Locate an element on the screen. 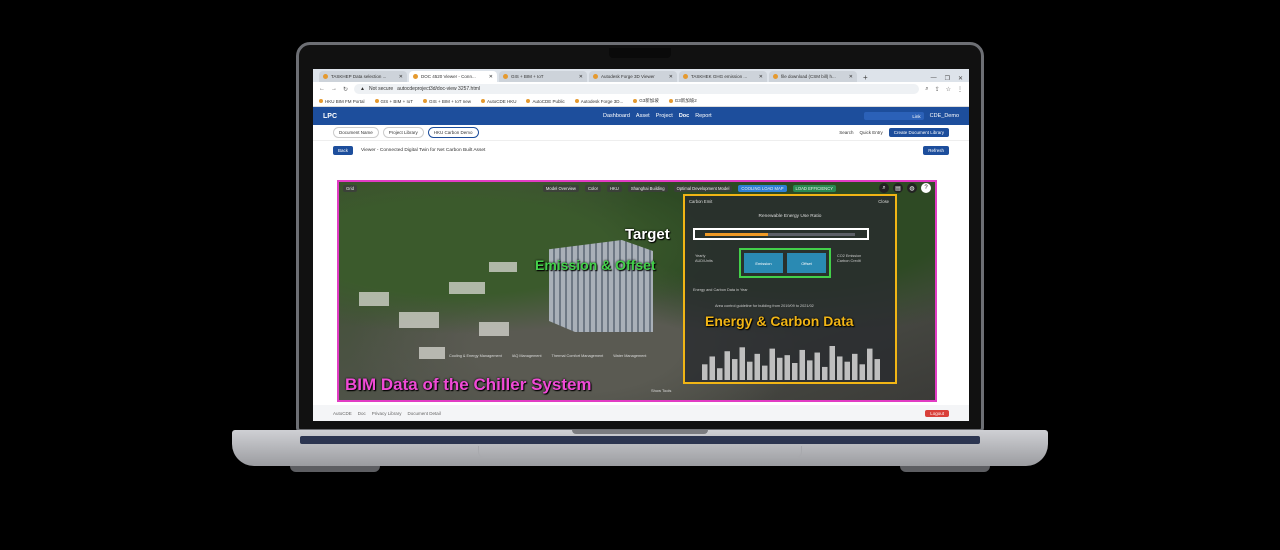 The width and height of the screenshot is (1280, 550). tower-model is located at coordinates (601, 286).